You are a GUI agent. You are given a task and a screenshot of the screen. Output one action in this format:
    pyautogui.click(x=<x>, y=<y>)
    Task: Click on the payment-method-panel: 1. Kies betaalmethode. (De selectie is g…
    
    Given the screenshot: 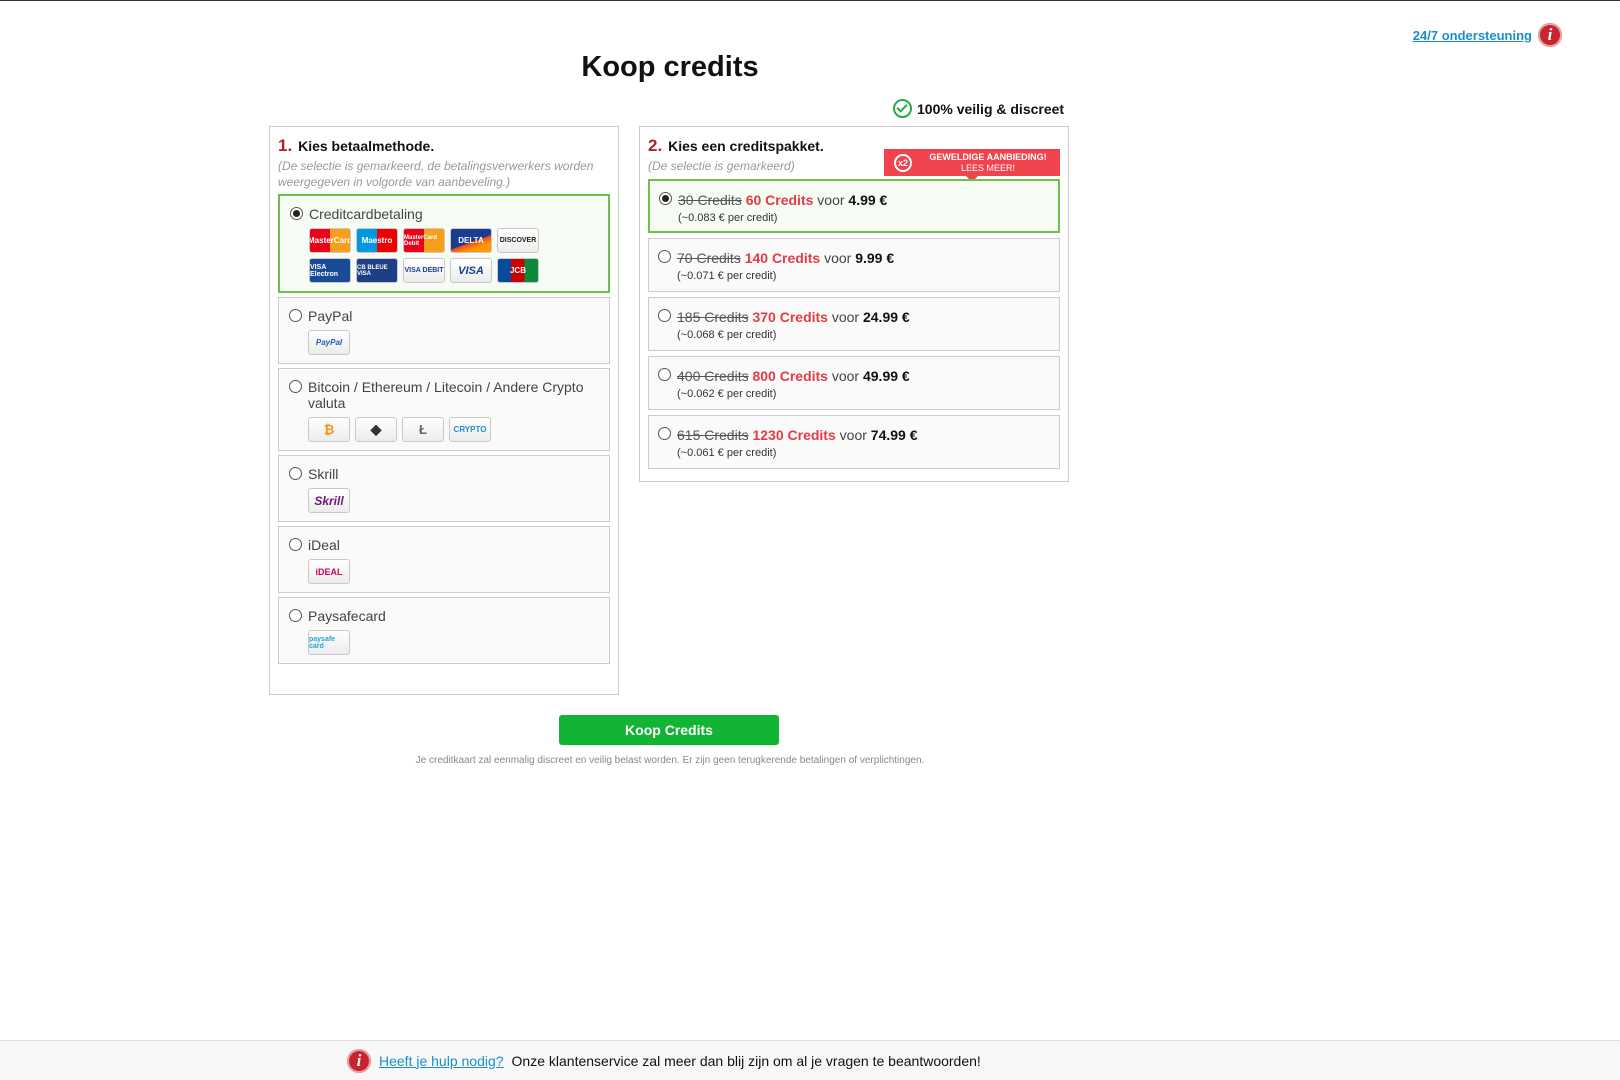 What is the action you would take?
    pyautogui.click(x=444, y=410)
    